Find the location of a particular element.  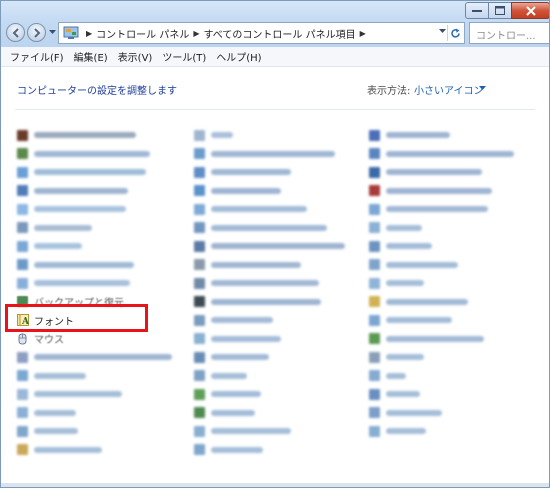

page-title: コンピューターの設定を調整します is located at coordinates (97, 91).